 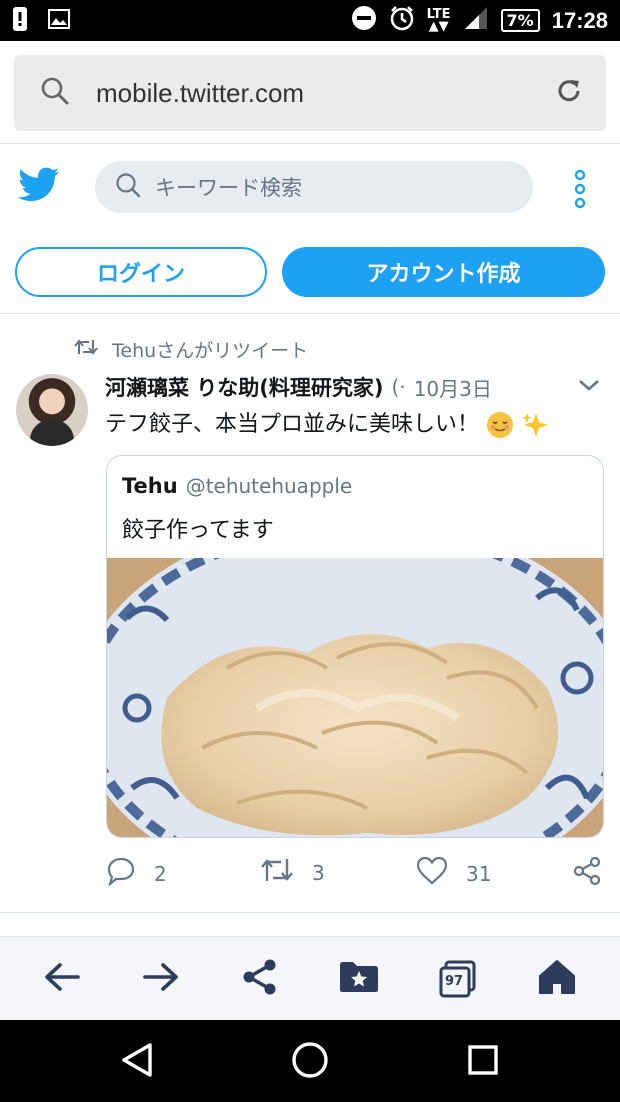 I want to click on reply-action: 2, so click(x=136, y=873).